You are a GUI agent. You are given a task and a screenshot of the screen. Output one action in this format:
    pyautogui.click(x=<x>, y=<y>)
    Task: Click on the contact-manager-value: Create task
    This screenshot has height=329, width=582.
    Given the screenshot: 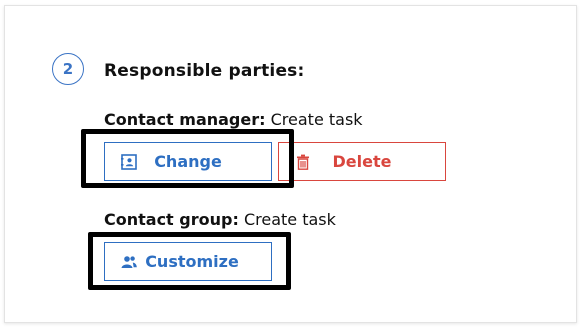 What is the action you would take?
    pyautogui.click(x=316, y=119)
    